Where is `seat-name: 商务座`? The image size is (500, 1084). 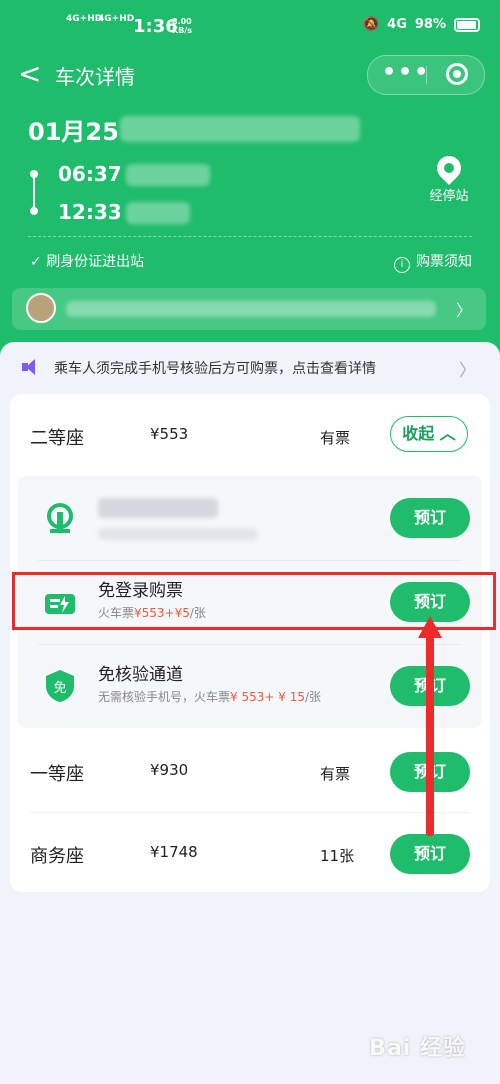
seat-name: 商务座 is located at coordinates (57, 856).